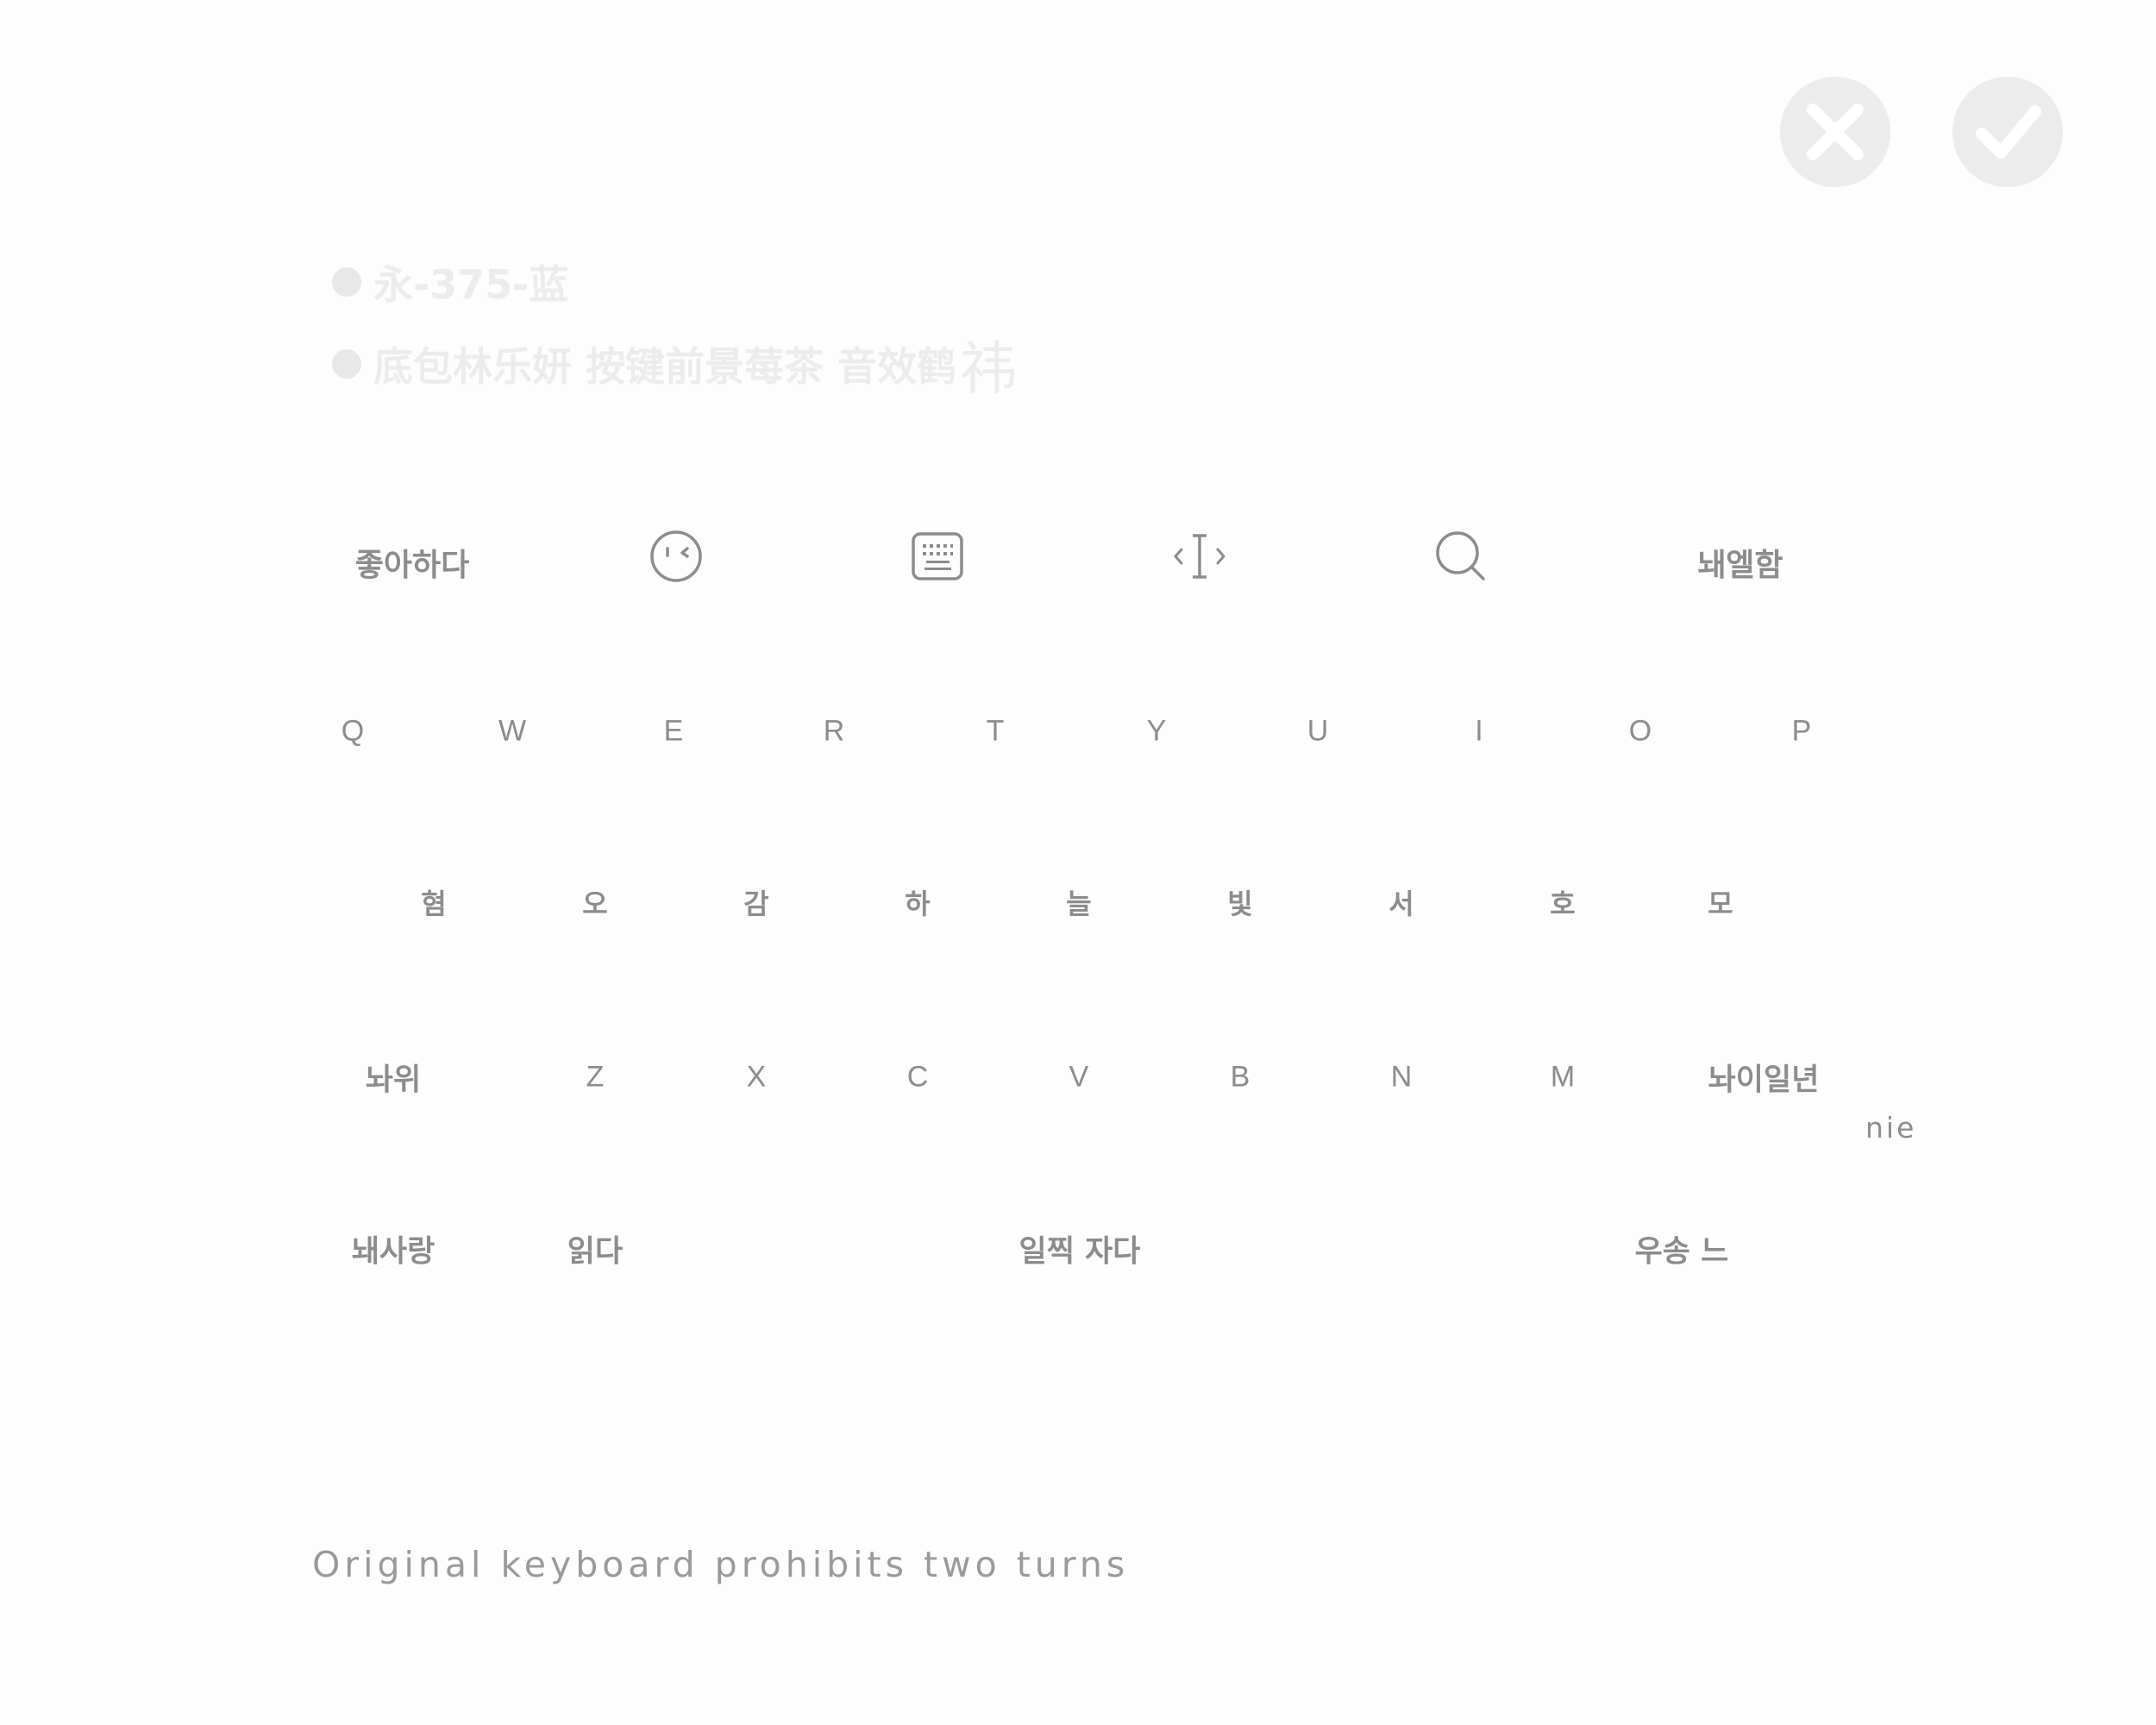  I want to click on key-b: B, so click(1240, 1078).